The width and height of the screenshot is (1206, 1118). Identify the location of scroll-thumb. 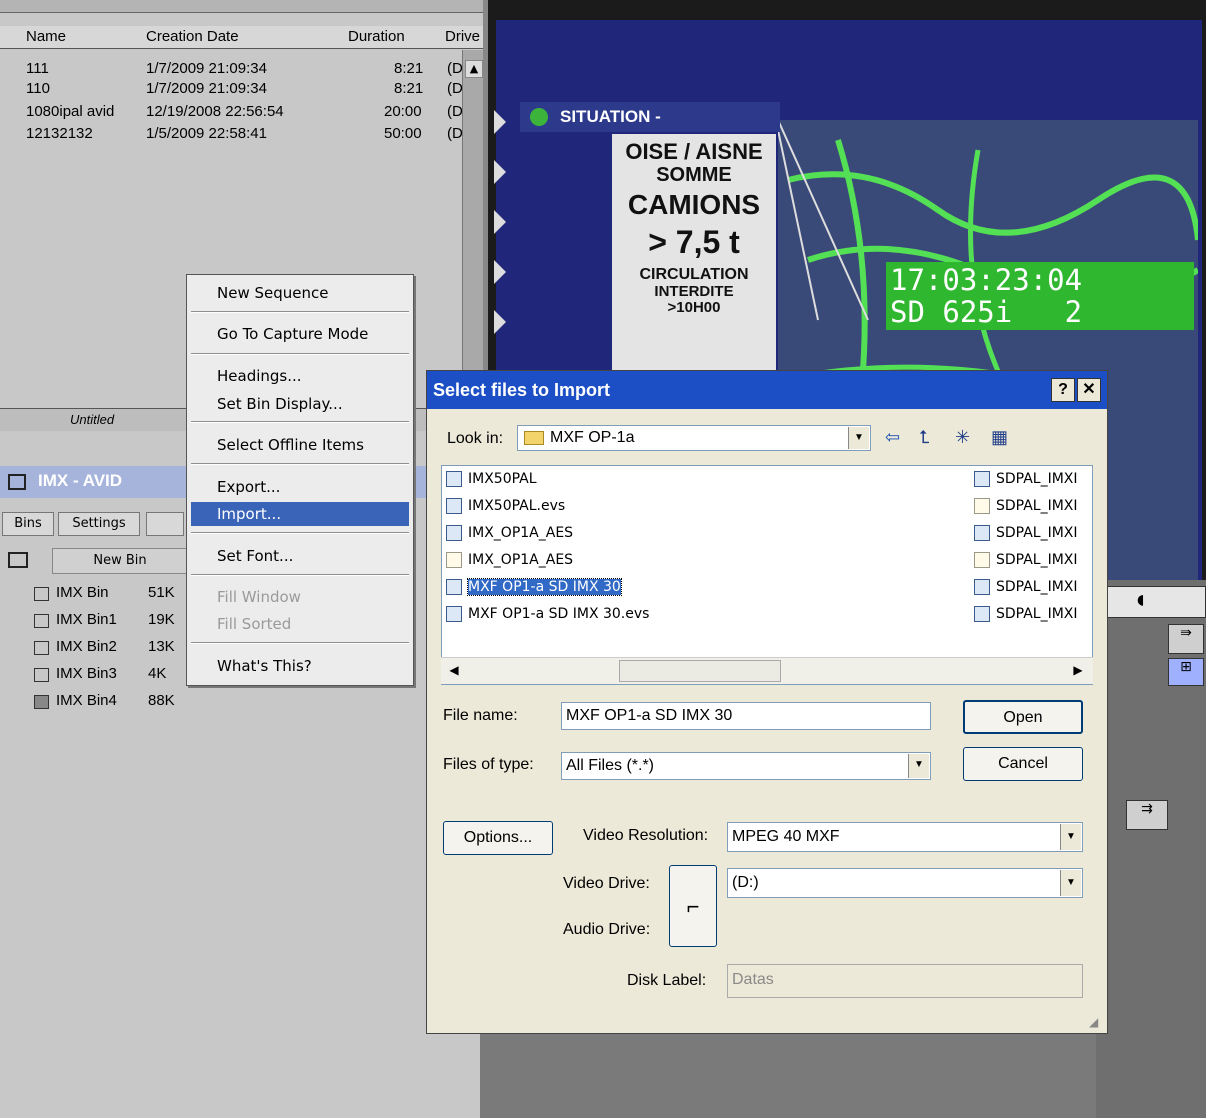
(700, 671).